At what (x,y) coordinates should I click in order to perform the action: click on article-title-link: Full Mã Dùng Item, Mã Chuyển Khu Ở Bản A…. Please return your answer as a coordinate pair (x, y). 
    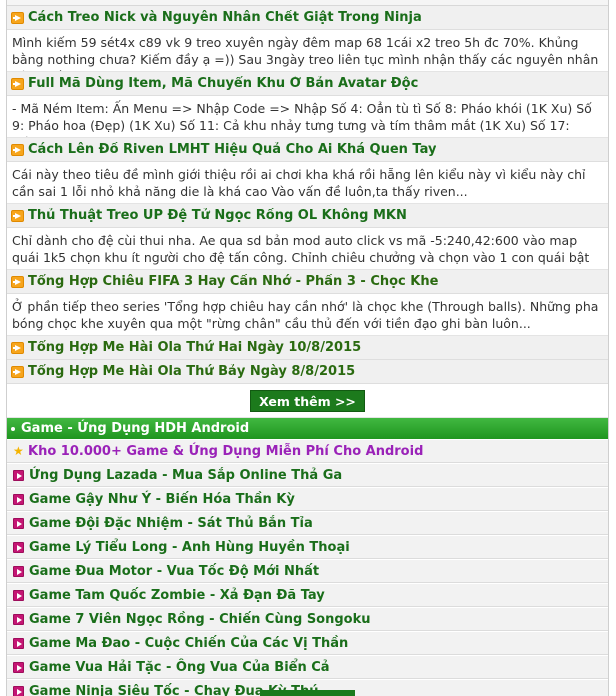
    Looking at the image, I should click on (223, 83).